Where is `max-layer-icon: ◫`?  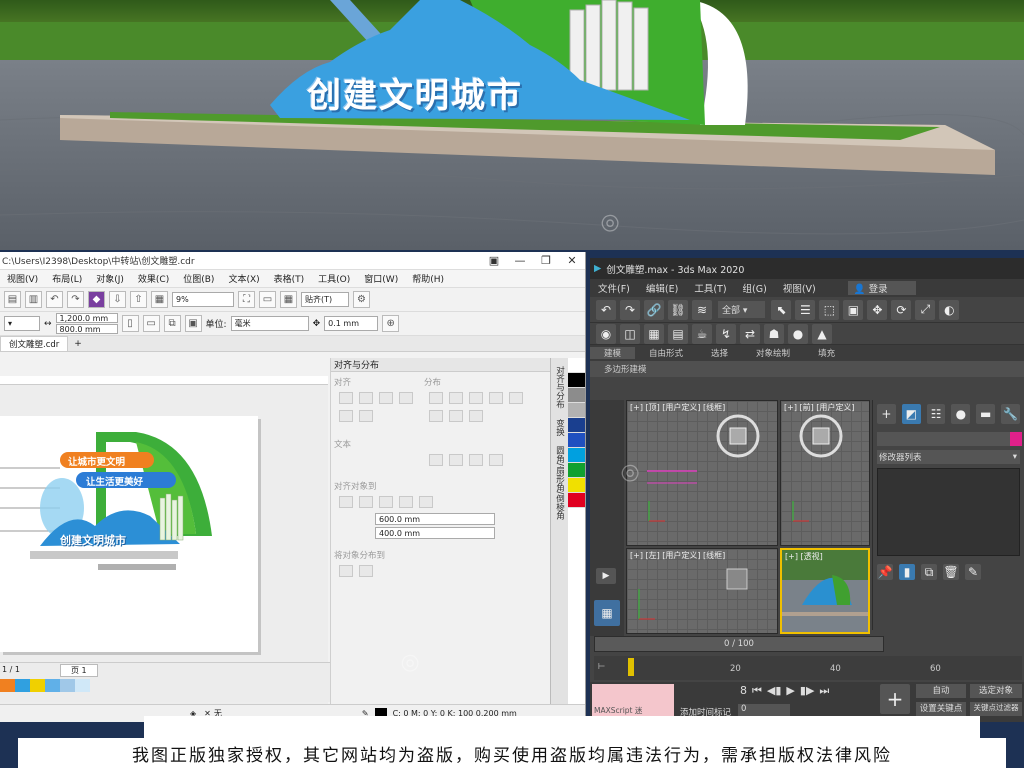
max-layer-icon: ◫ is located at coordinates (630, 333).